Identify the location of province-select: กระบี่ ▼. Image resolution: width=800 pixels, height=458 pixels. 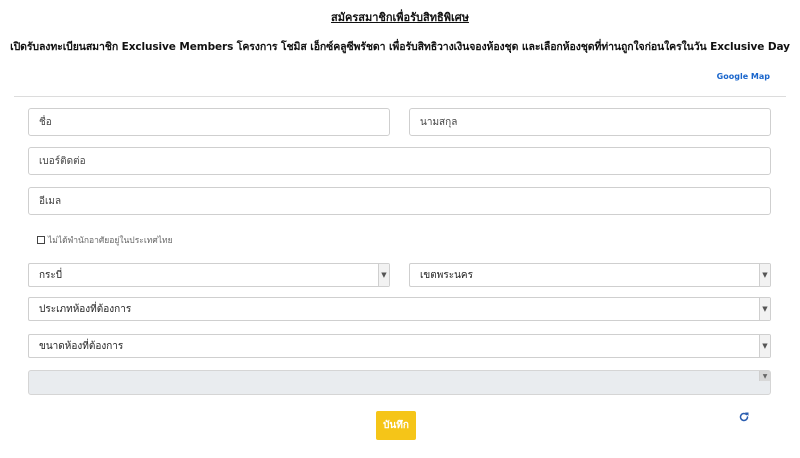
(209, 275).